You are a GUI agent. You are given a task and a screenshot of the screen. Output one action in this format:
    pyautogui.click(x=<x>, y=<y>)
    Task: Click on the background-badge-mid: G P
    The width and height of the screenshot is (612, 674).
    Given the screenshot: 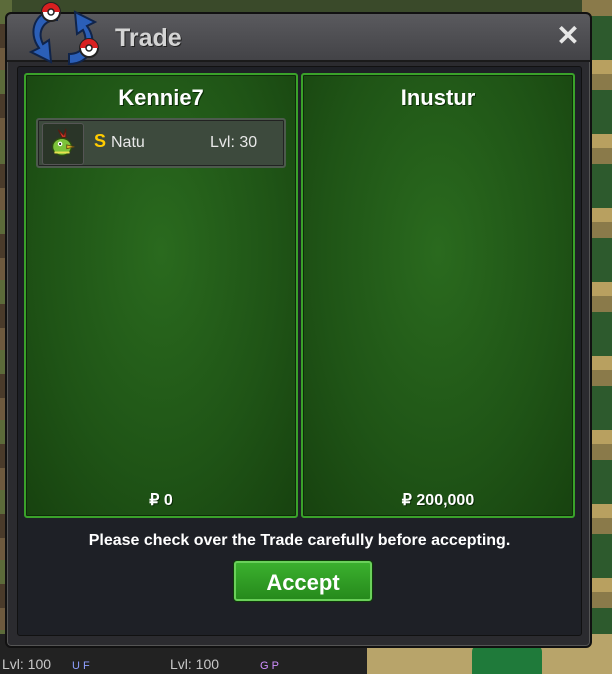 What is the action you would take?
    pyautogui.click(x=269, y=666)
    